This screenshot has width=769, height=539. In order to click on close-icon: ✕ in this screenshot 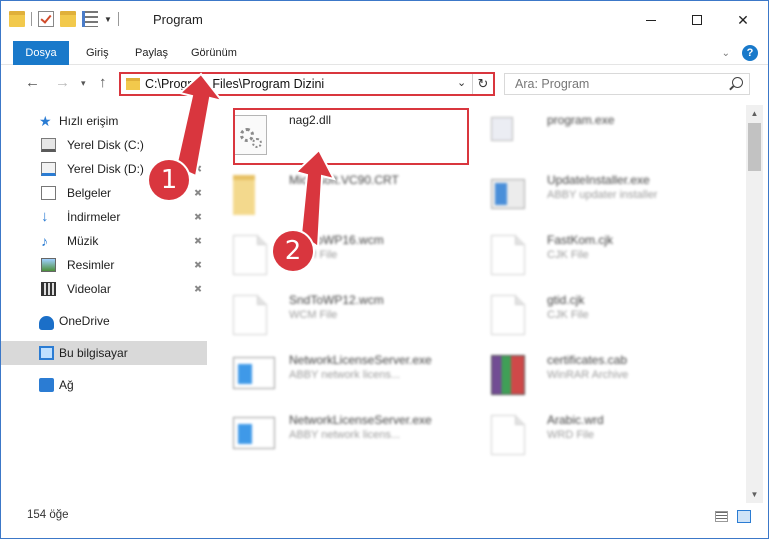, I will do `click(743, 19)`.